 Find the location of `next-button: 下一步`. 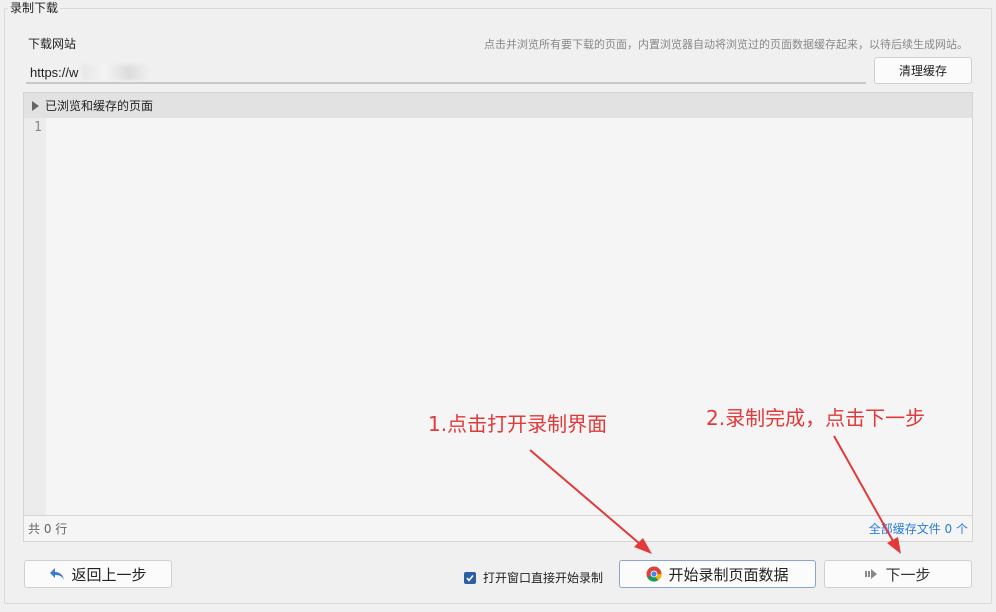

next-button: 下一步 is located at coordinates (898, 574).